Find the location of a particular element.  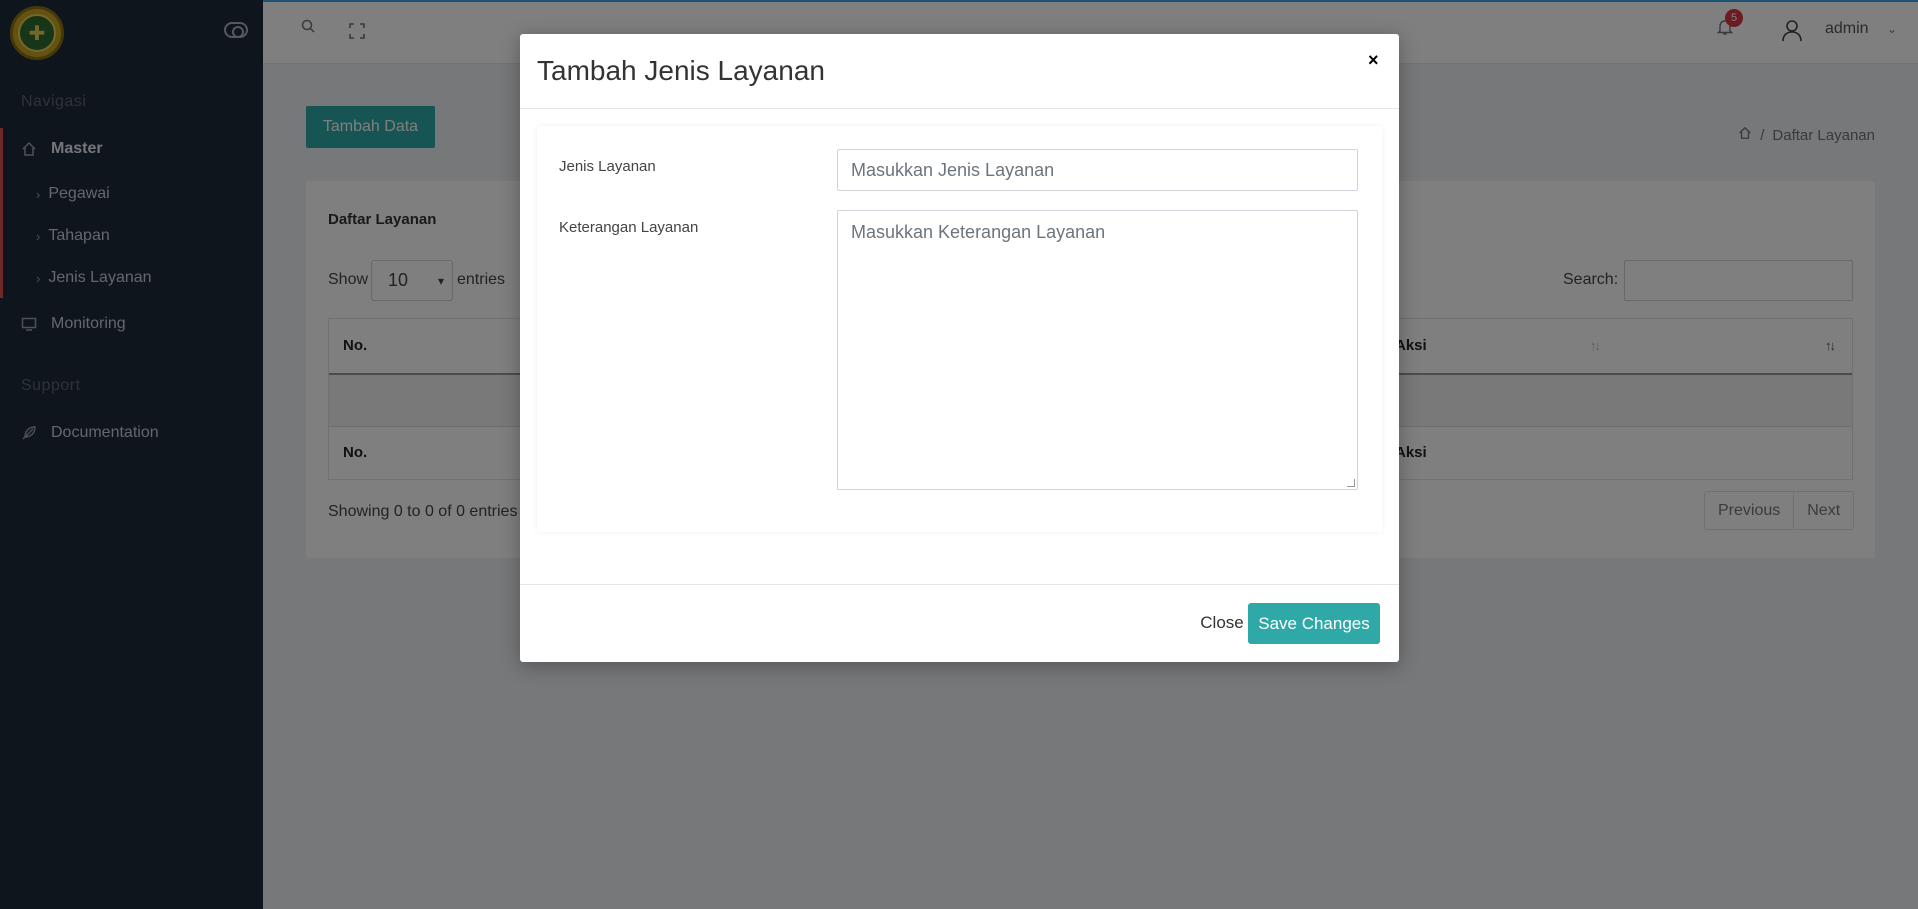

keterangan-layanan-textarea: Masukkan Keterangan Layanan is located at coordinates (1097, 350).